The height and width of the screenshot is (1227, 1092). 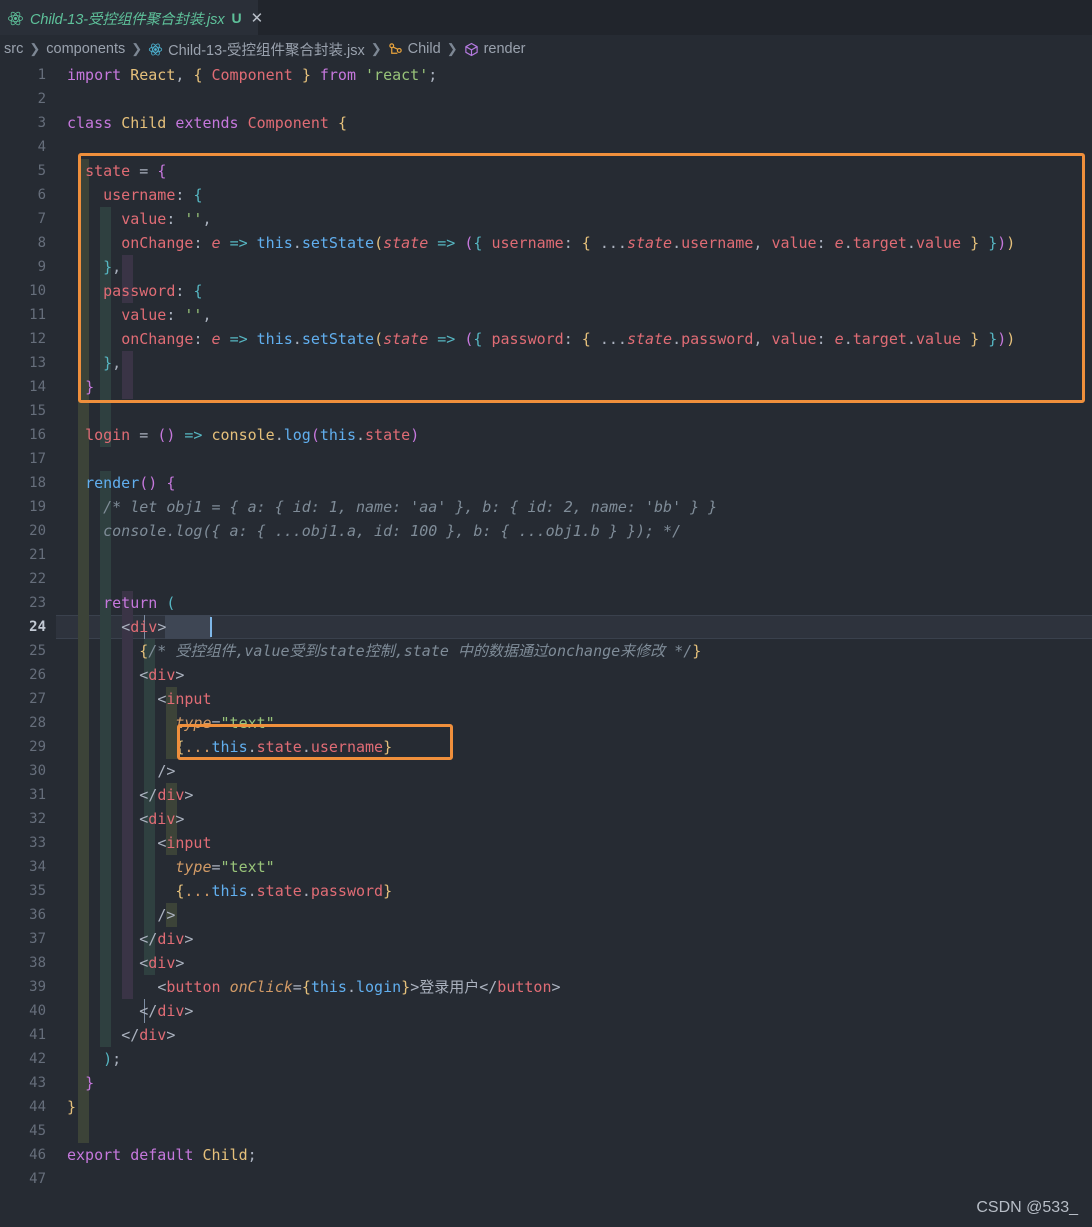 I want to click on code-line-41: </div>, so click(x=546, y=1035).